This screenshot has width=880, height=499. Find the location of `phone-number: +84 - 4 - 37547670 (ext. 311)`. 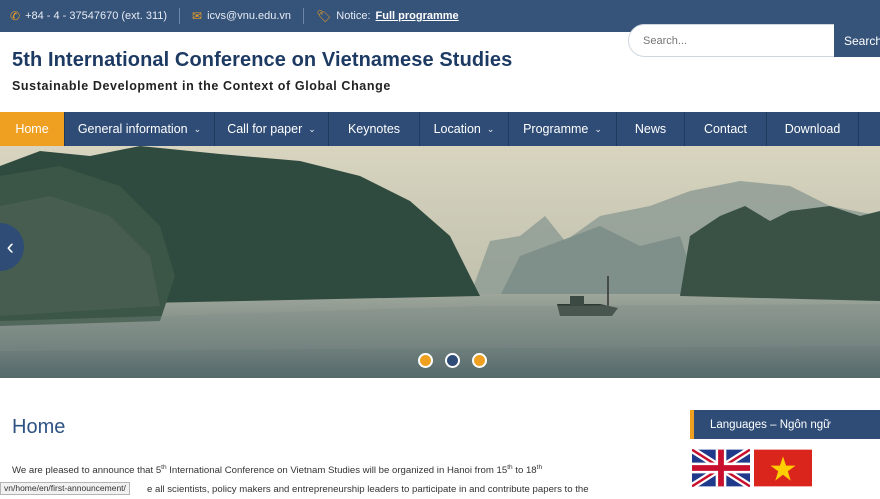

phone-number: +84 - 4 - 37547670 (ext. 311) is located at coordinates (96, 16).